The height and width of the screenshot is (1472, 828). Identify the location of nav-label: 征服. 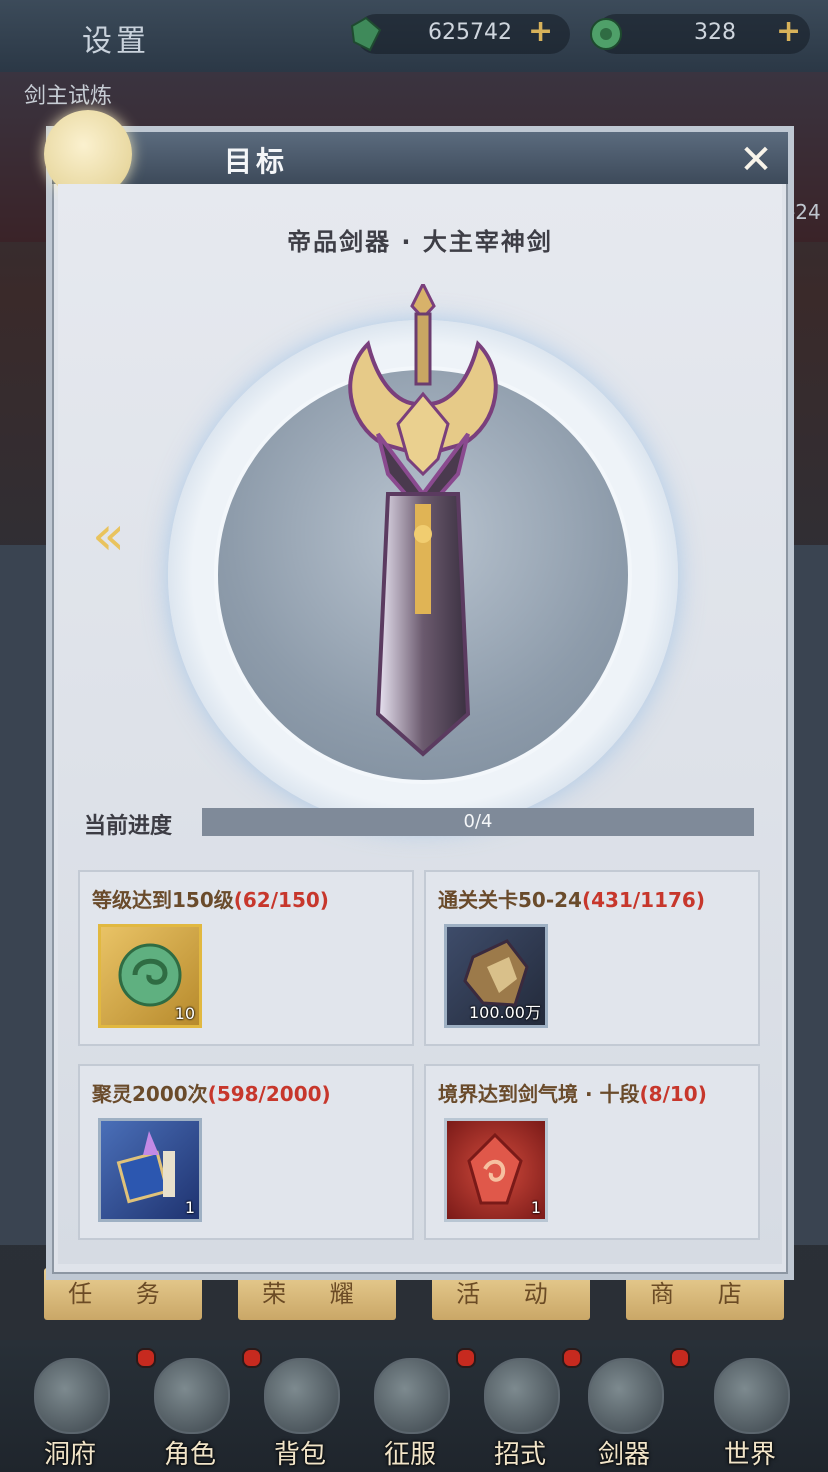
(409, 1455).